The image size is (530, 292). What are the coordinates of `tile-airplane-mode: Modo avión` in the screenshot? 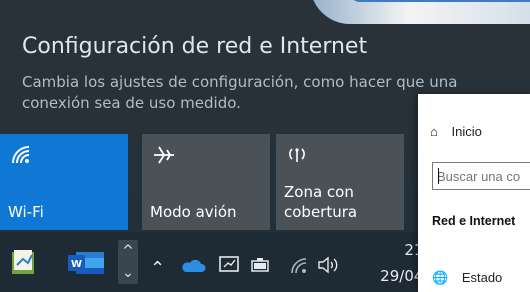 It's located at (206, 182).